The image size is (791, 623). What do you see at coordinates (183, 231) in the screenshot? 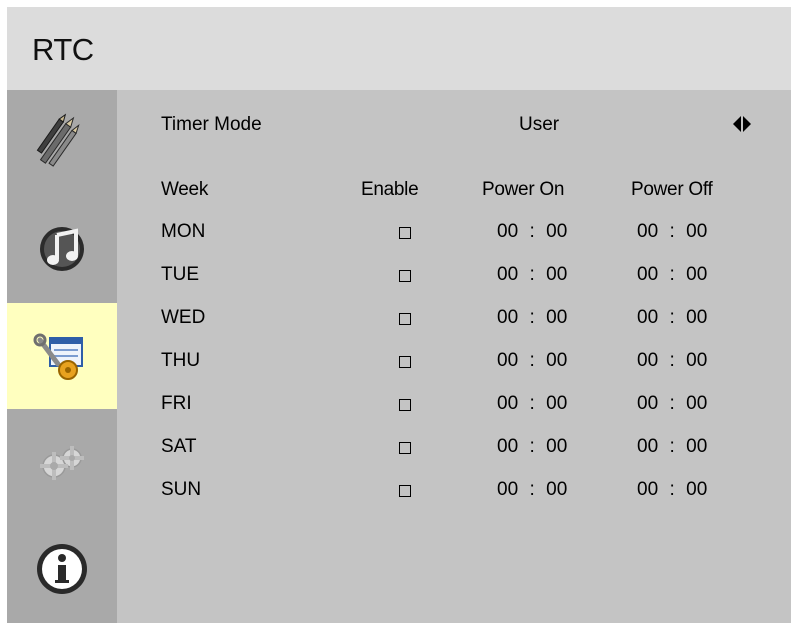
I see `day-label: MON` at bounding box center [183, 231].